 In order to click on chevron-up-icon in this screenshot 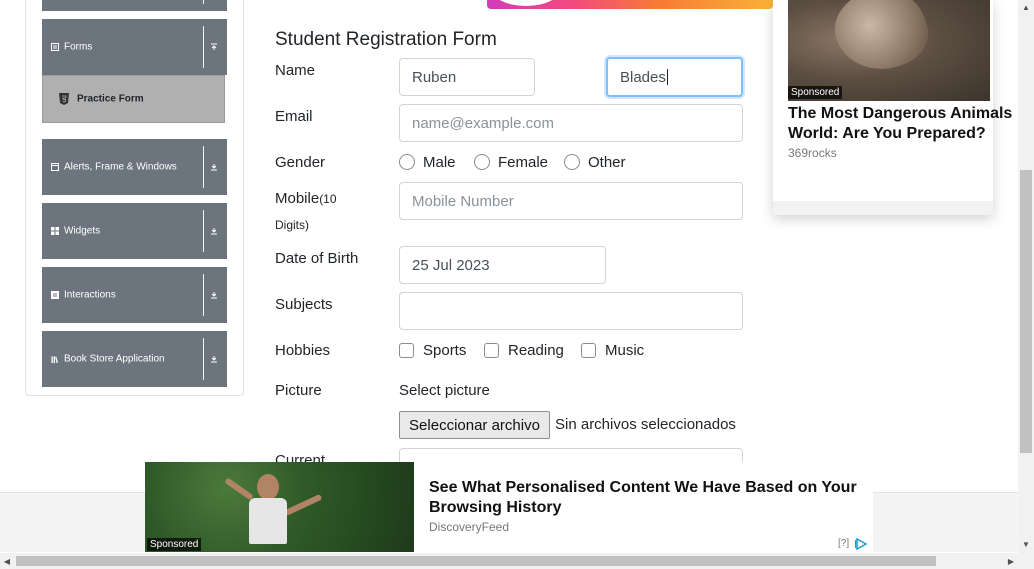, I will do `click(214, 47)`.